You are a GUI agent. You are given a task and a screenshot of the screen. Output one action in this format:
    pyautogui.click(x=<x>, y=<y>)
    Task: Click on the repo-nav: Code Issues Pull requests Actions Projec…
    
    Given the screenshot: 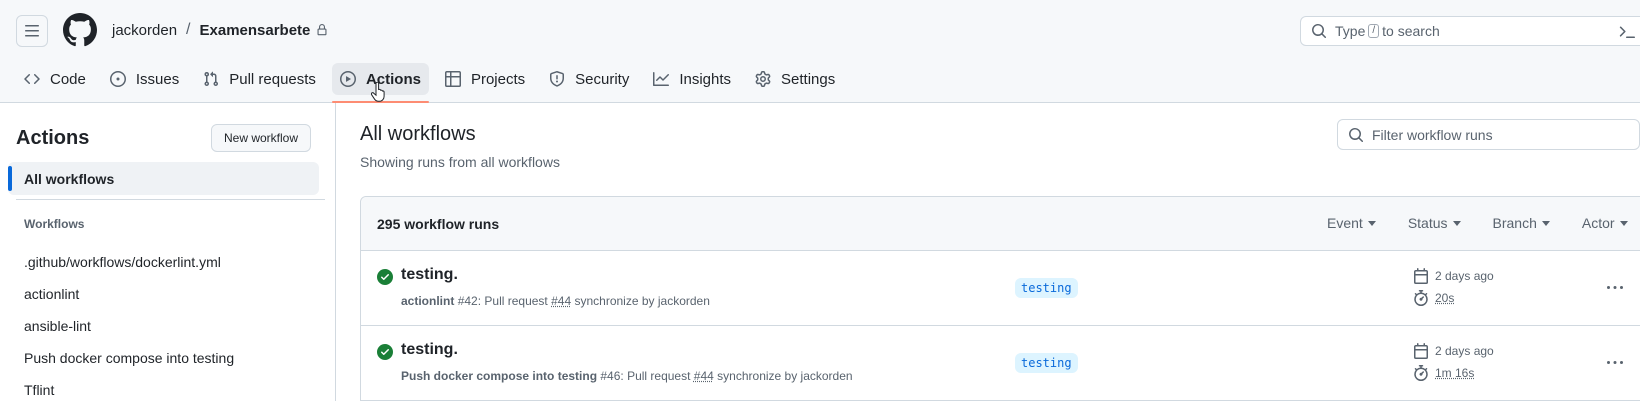 What is the action you would take?
    pyautogui.click(x=433, y=83)
    